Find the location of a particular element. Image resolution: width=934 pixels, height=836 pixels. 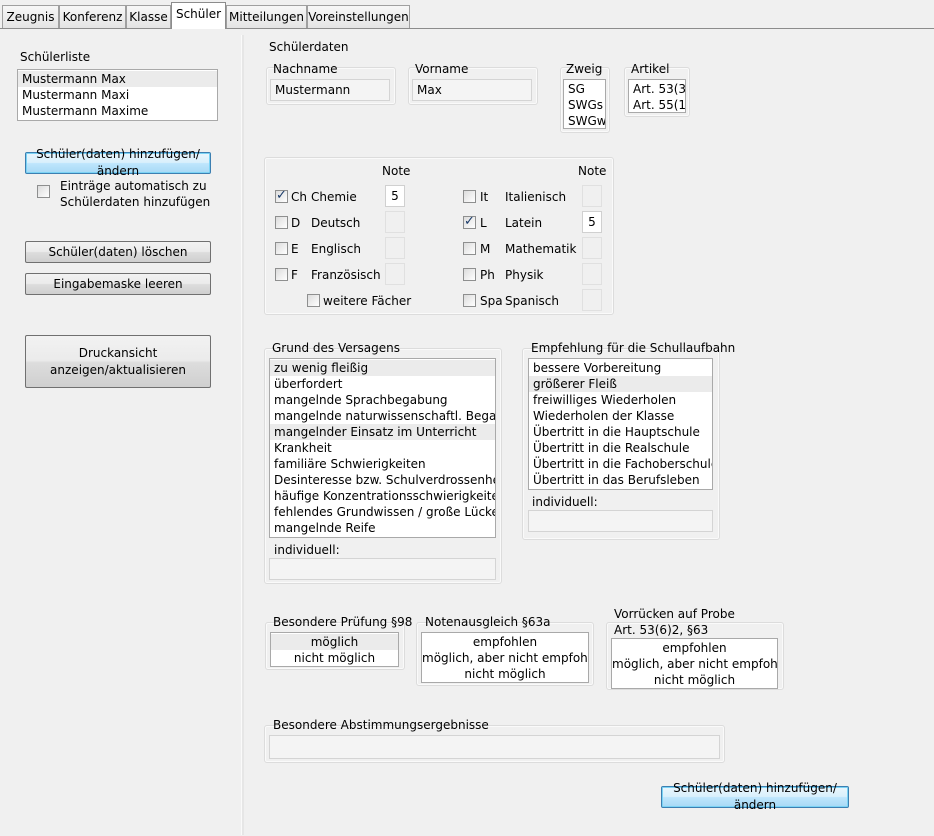

list-item: mangelnde Sprachbegabung is located at coordinates (382, 400).